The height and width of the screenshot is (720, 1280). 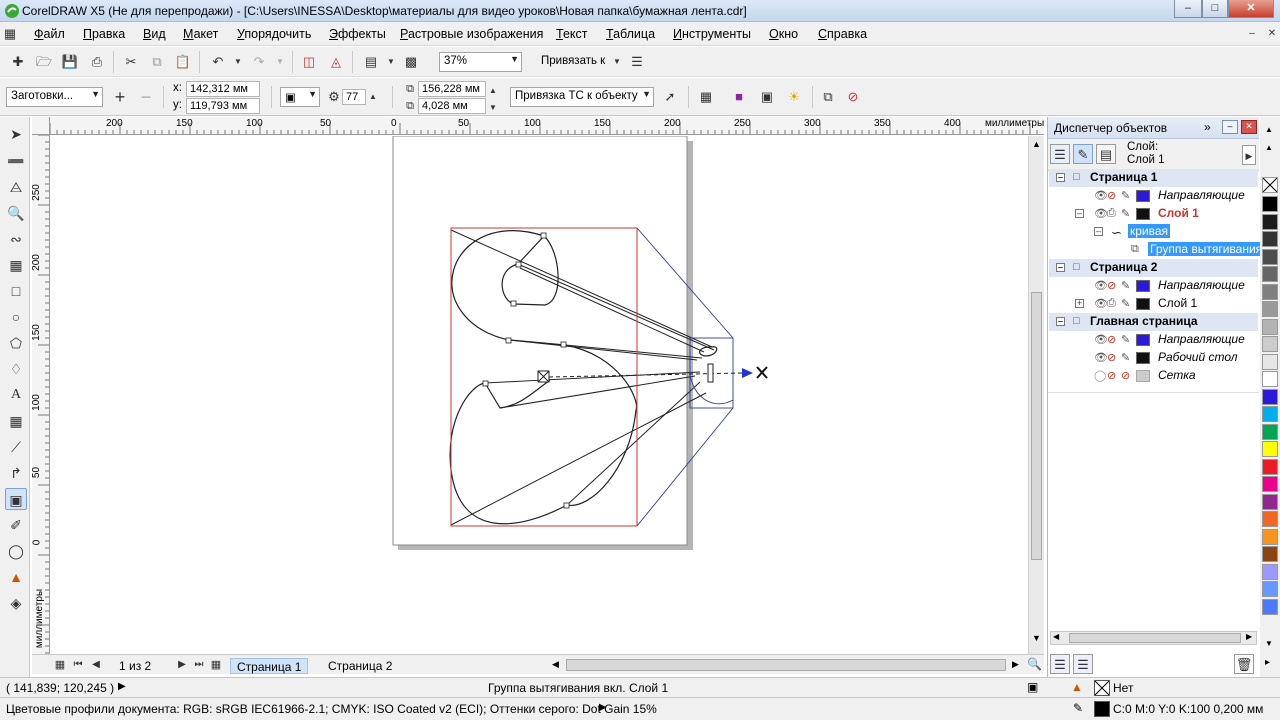 What do you see at coordinates (371, 62) in the screenshot?
I see `application-launcher-icon: ▤` at bounding box center [371, 62].